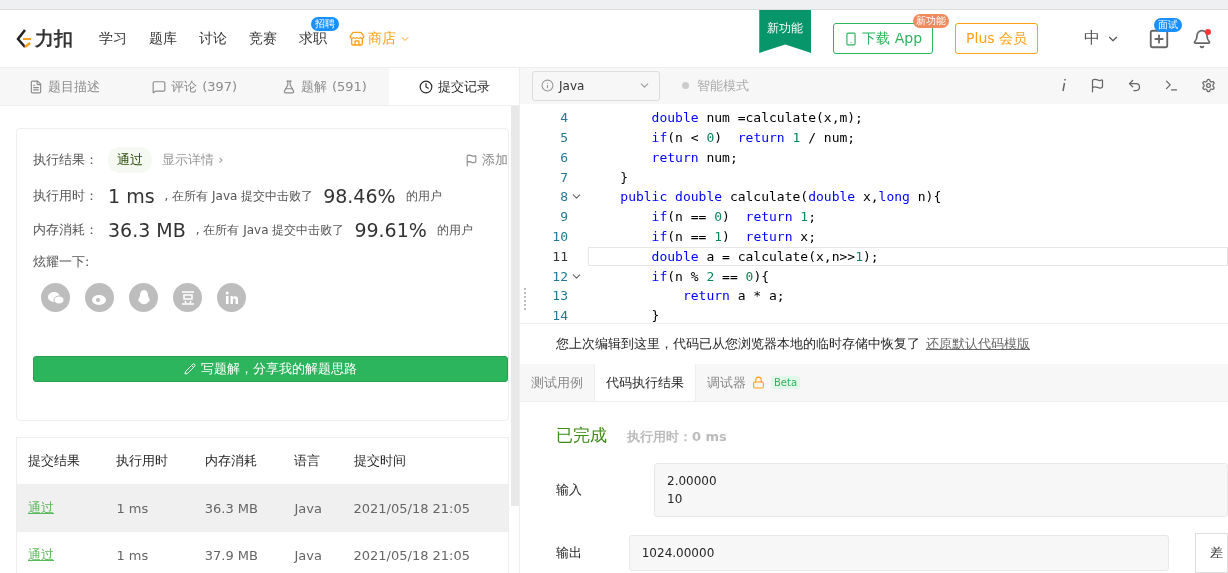 The image size is (1228, 573). Describe the element at coordinates (65, 230) in the screenshot. I see `stat-label: 内存消耗：` at that location.